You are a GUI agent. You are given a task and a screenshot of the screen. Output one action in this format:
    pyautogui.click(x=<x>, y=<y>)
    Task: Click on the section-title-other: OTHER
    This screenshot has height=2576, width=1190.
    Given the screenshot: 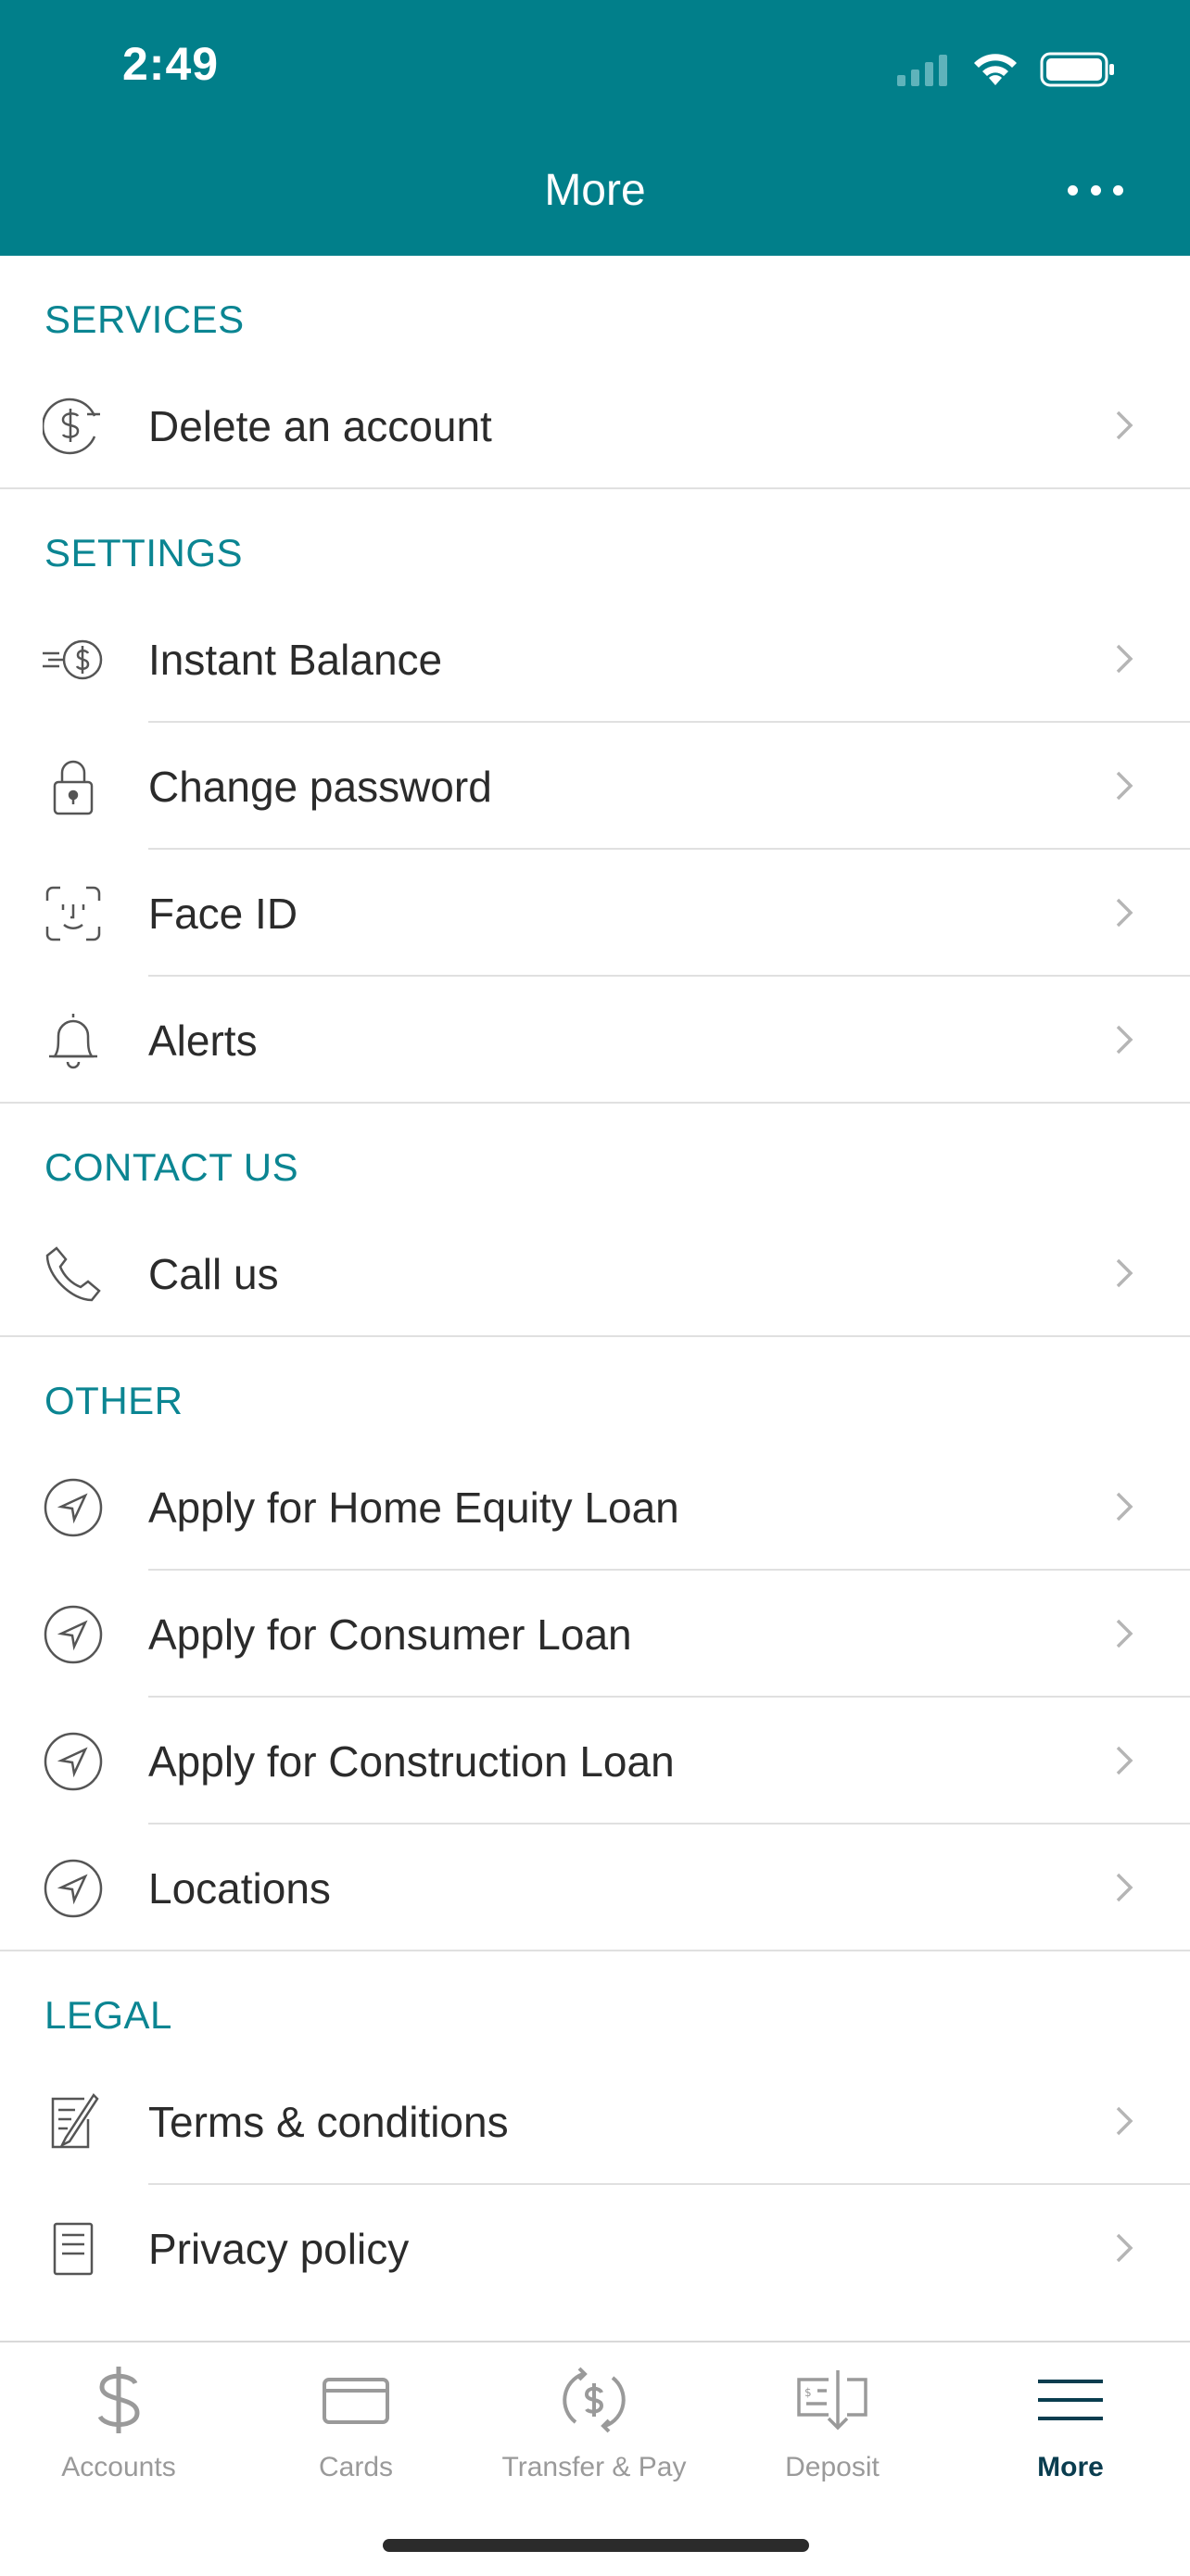 What is the action you would take?
    pyautogui.click(x=114, y=1400)
    